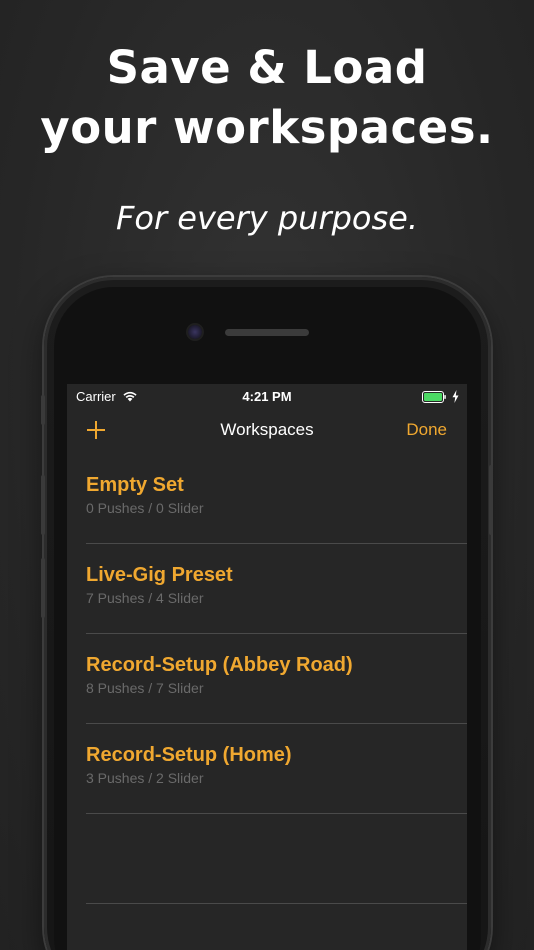 The width and height of the screenshot is (534, 950). I want to click on headline-line-1: Save & Load, so click(267, 67).